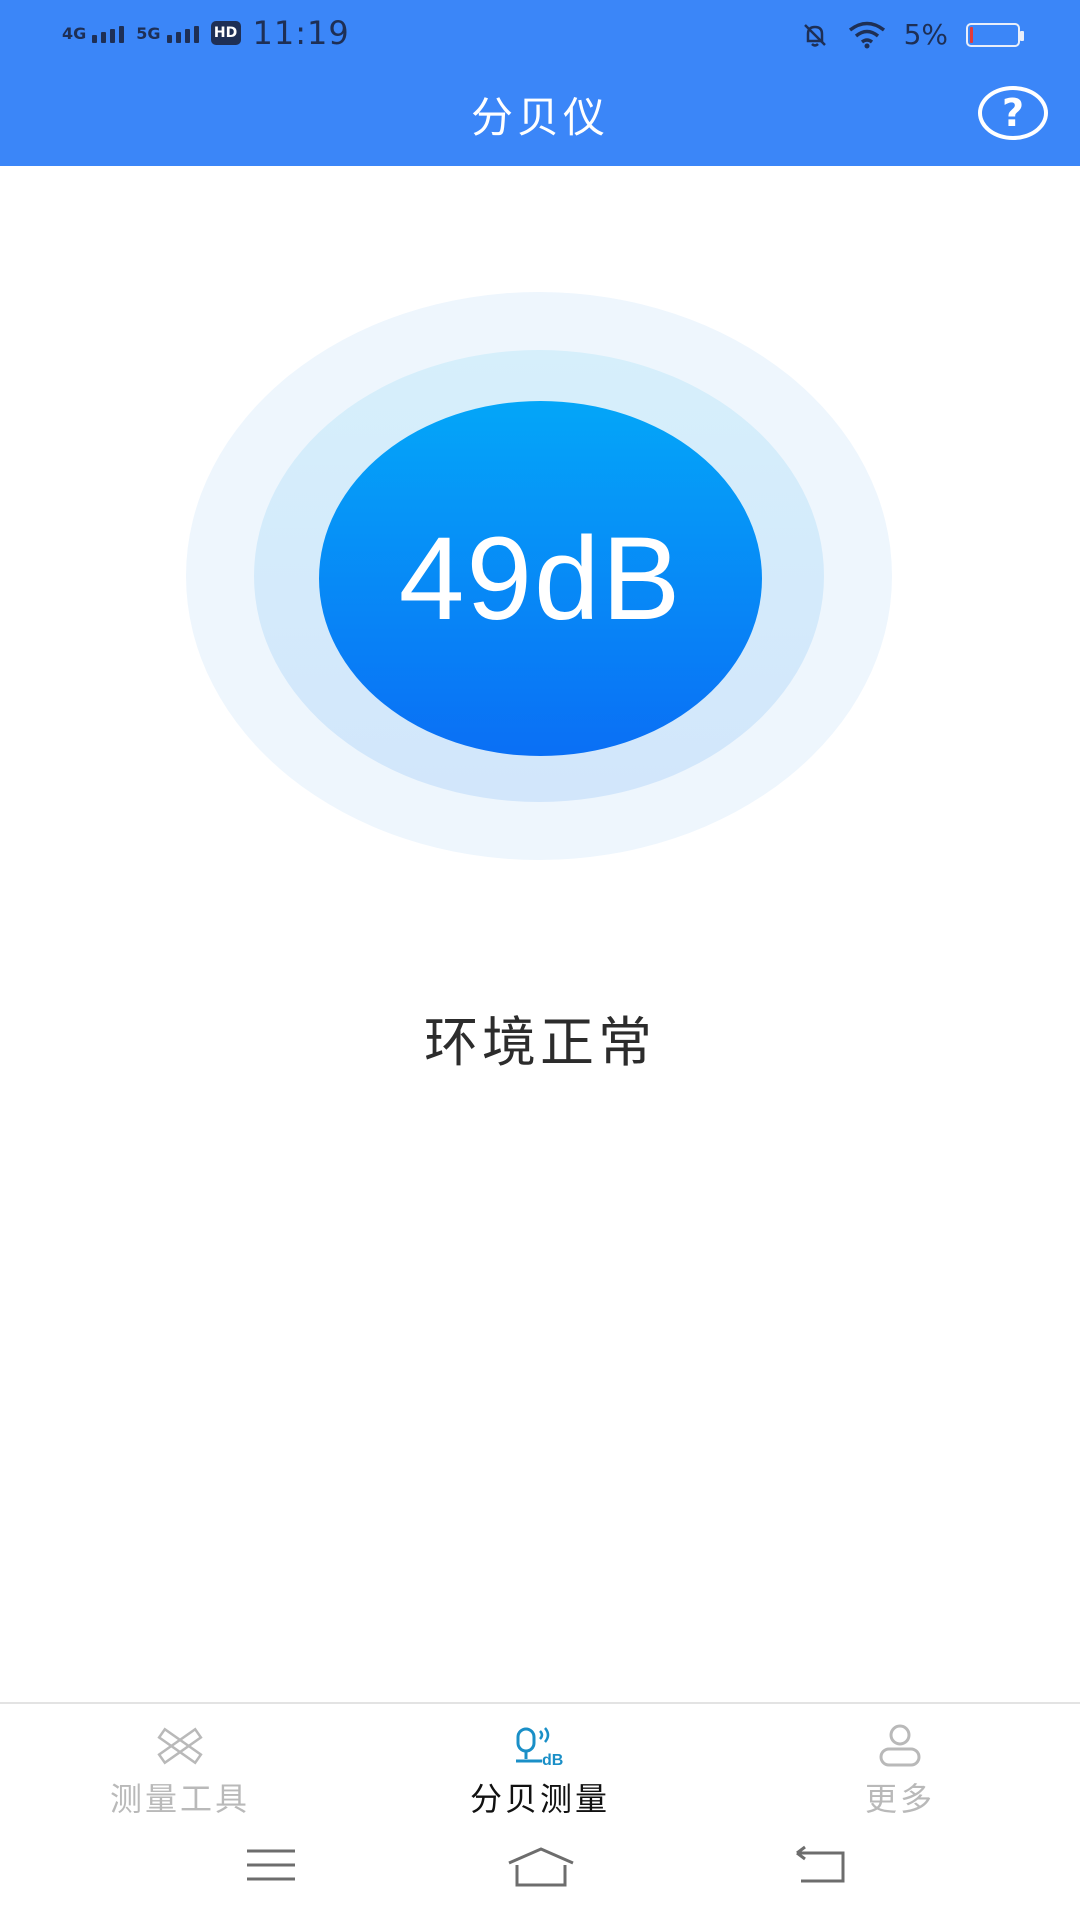  What do you see at coordinates (540, 33) in the screenshot?
I see `status-bar: 4G 5G HD 11:19 5%` at bounding box center [540, 33].